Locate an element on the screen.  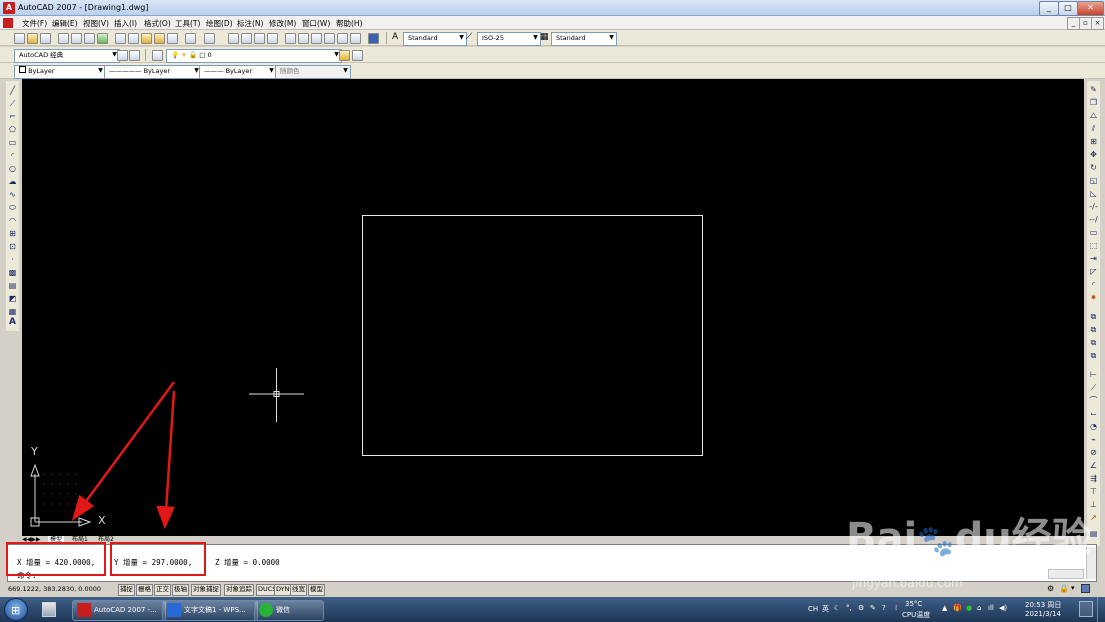
ellipse-arc-icon: ◠ is located at coordinates (12, 220).